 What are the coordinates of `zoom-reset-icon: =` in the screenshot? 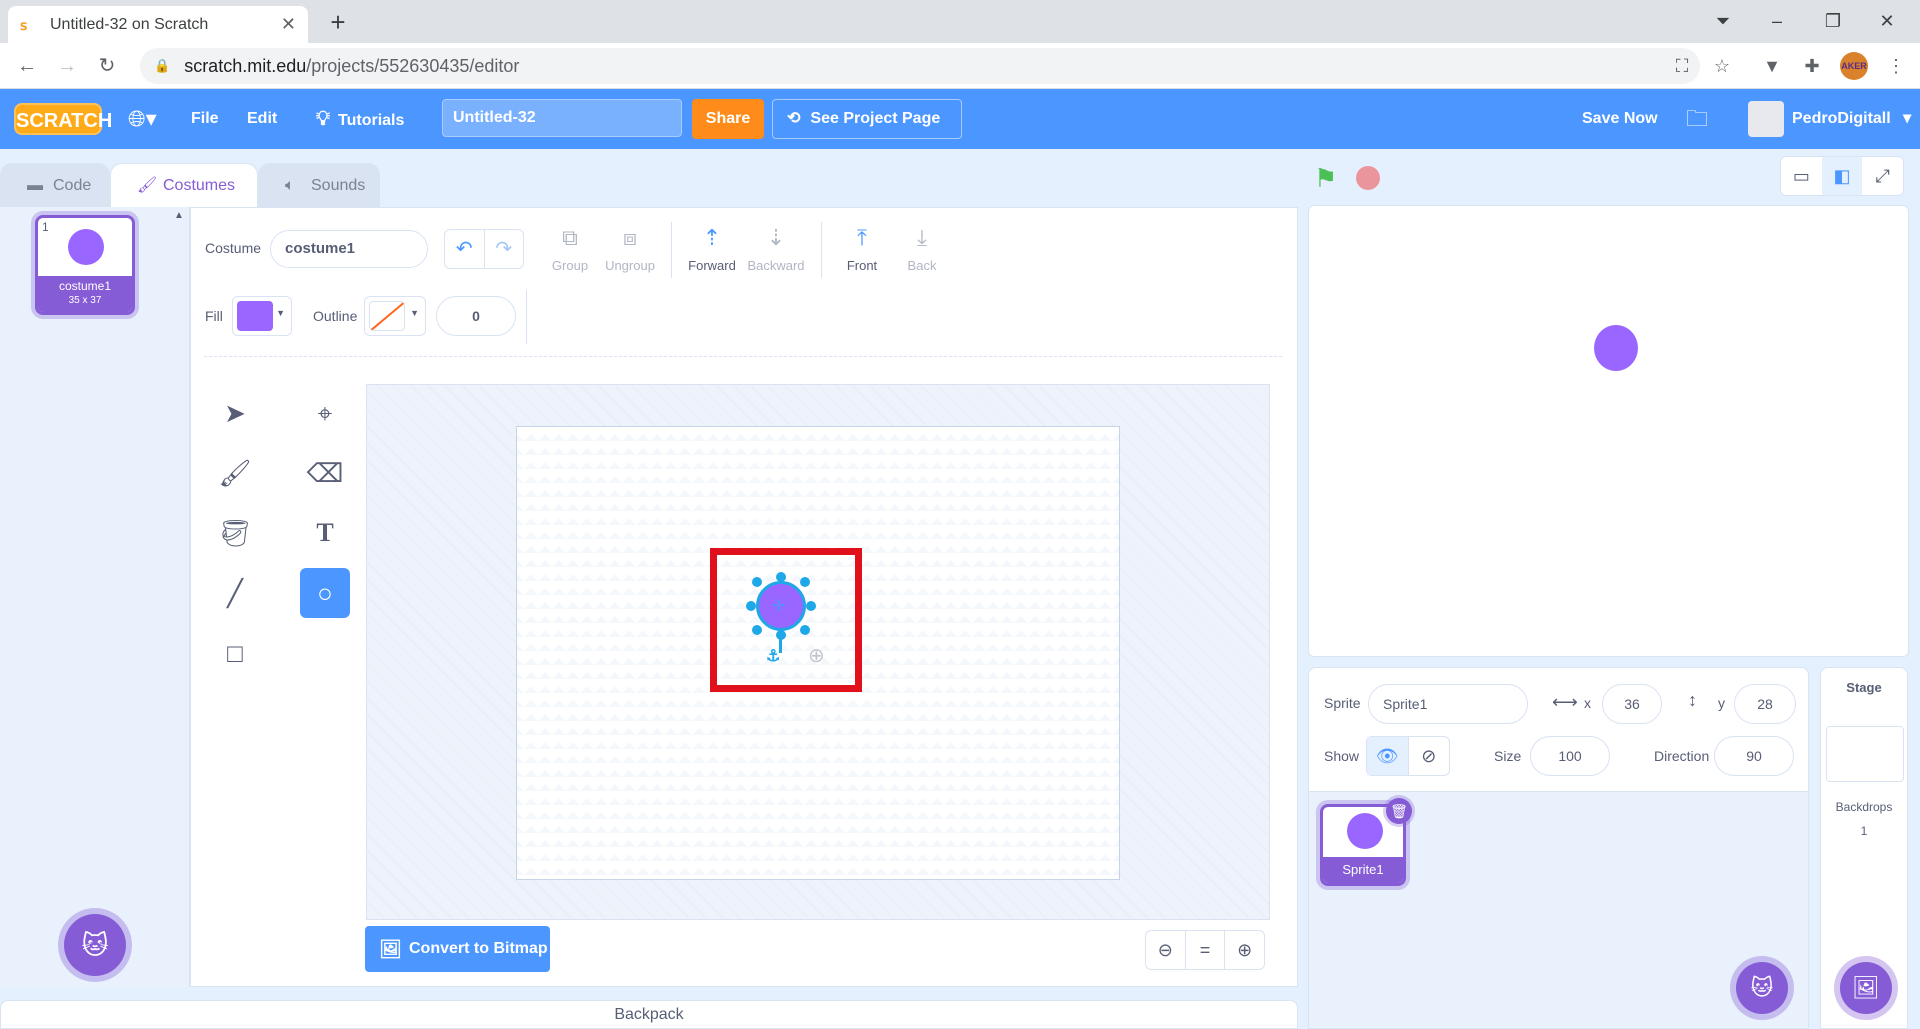 It's located at (1204, 950).